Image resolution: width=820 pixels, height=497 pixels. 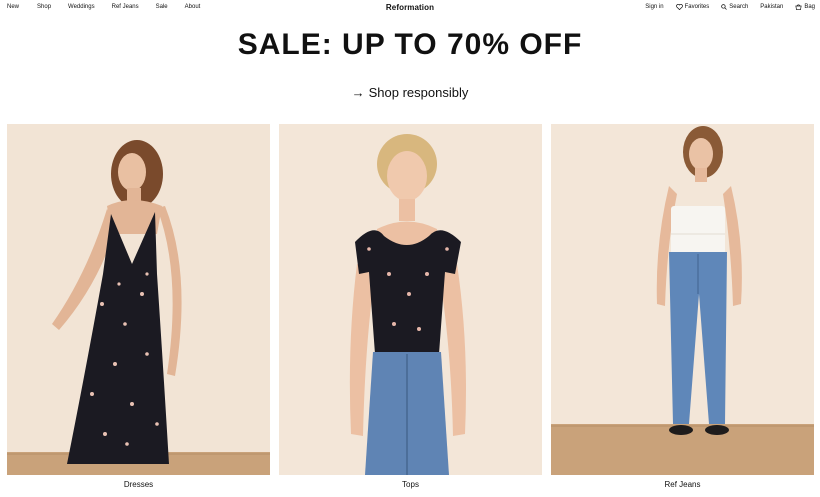 What do you see at coordinates (697, 7) in the screenshot?
I see `favorites-label: Favorites` at bounding box center [697, 7].